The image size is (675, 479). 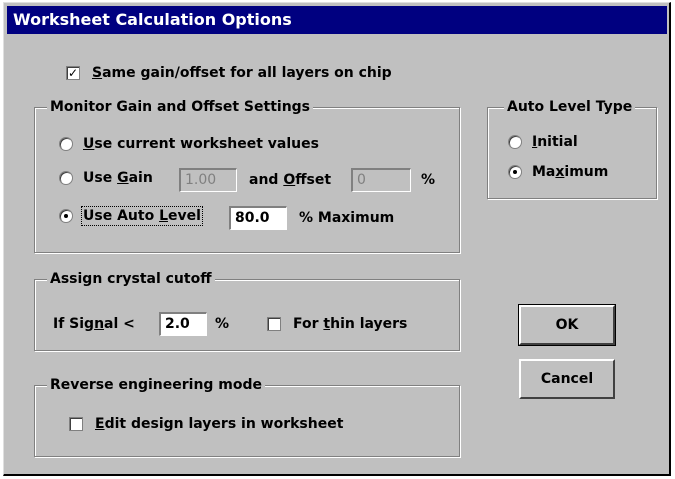 I want to click on maximum-label: Maximum, so click(x=570, y=172).